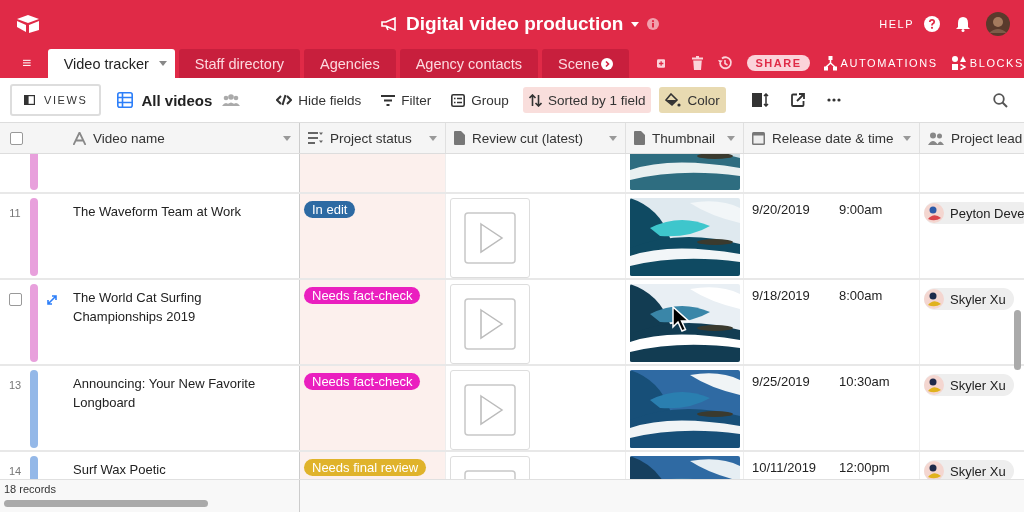 The image size is (1024, 512). What do you see at coordinates (15, 299) in the screenshot?
I see `row-checkbox` at bounding box center [15, 299].